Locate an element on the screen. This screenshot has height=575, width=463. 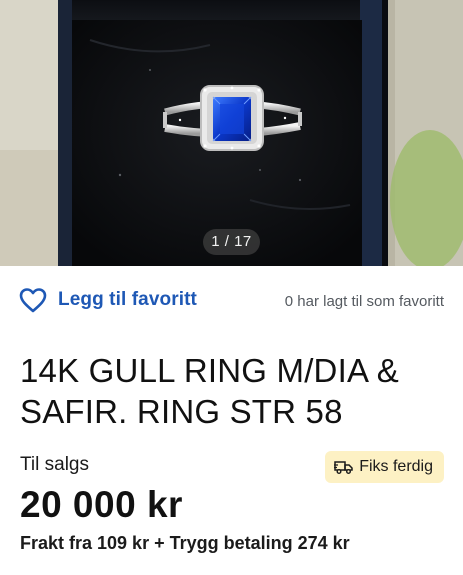
add-favorite-label: Legg til favoritt is located at coordinates (127, 299).